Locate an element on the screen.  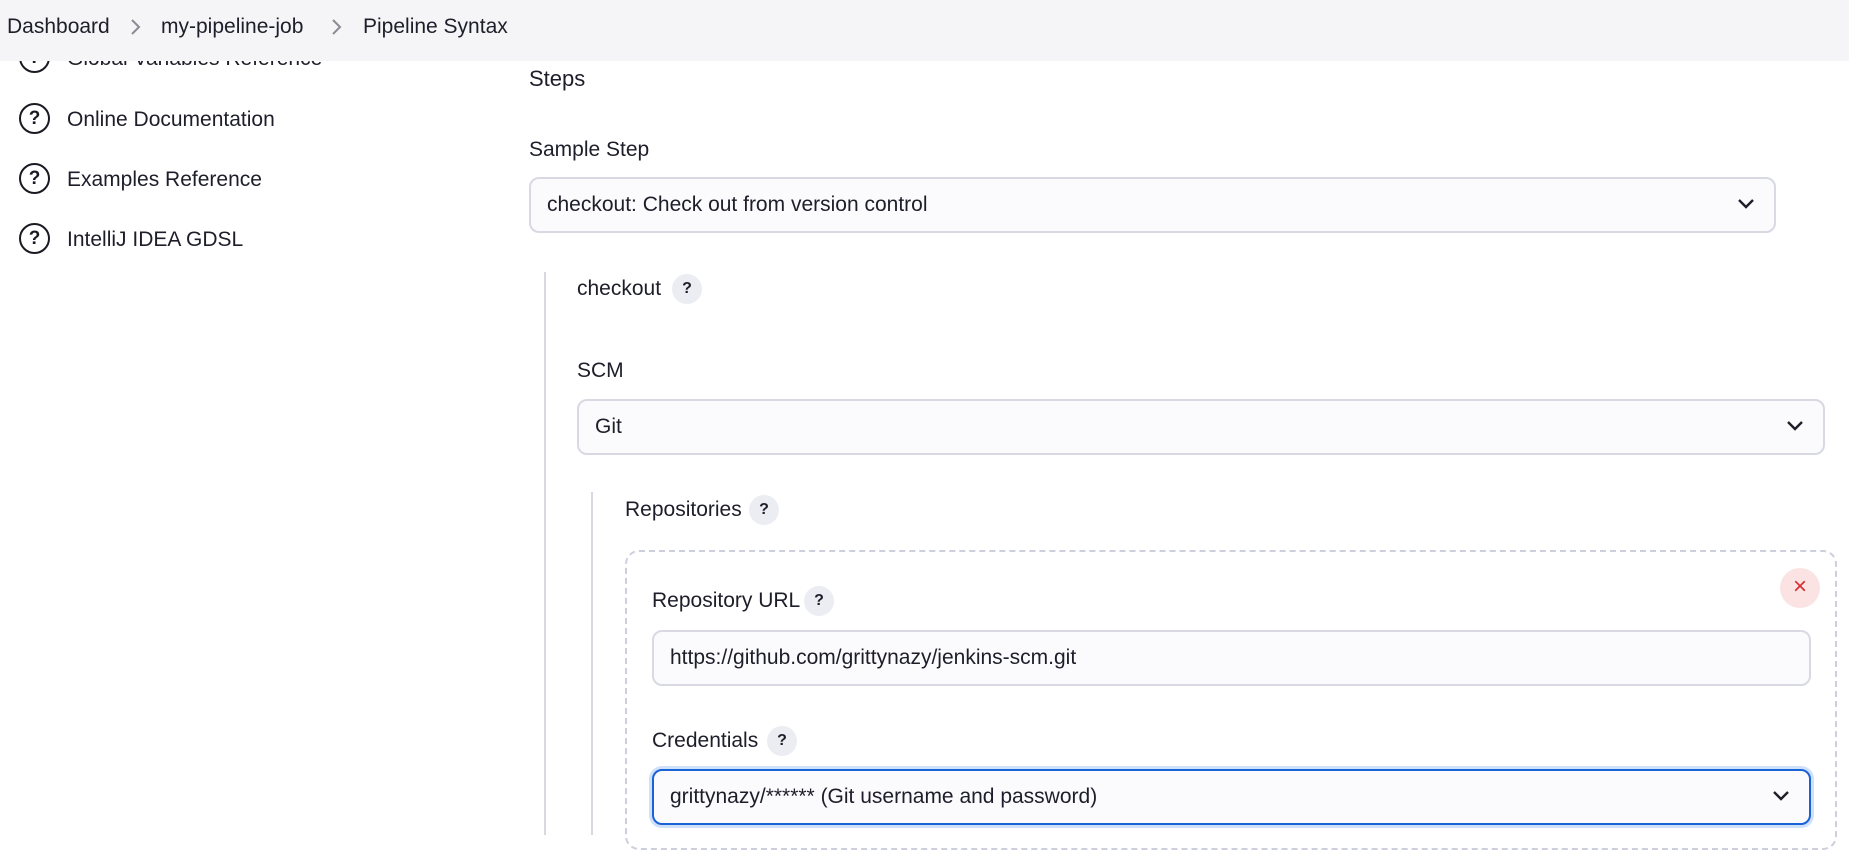
credentials-help-button: ? is located at coordinates (782, 741).